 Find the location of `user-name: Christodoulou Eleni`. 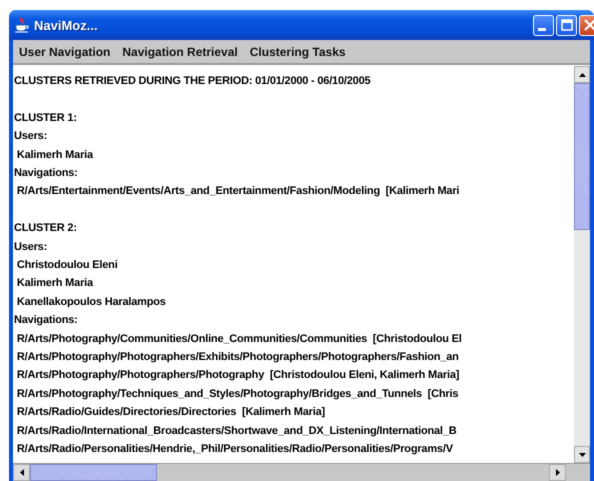

user-name: Christodoulou Eleni is located at coordinates (67, 266).